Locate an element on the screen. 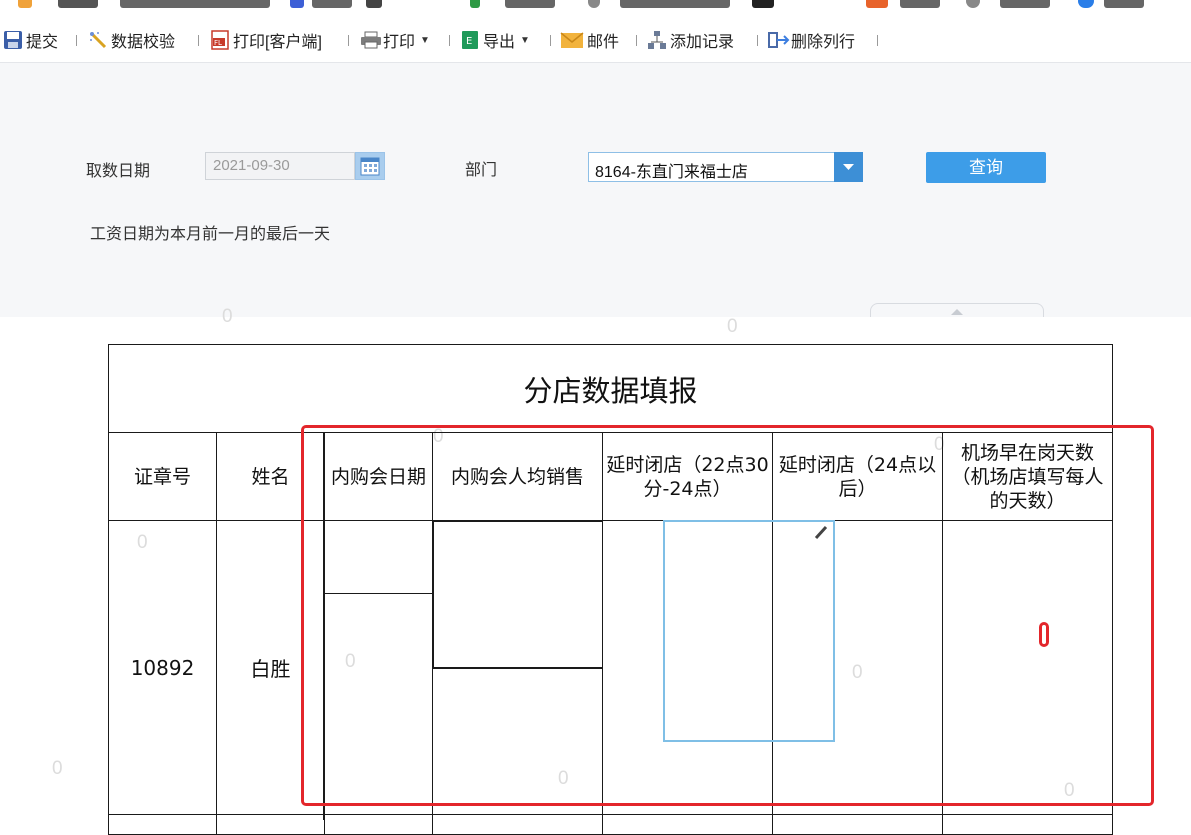 This screenshot has width=1191, height=835. cell-badge-no: 10892 is located at coordinates (162, 667).